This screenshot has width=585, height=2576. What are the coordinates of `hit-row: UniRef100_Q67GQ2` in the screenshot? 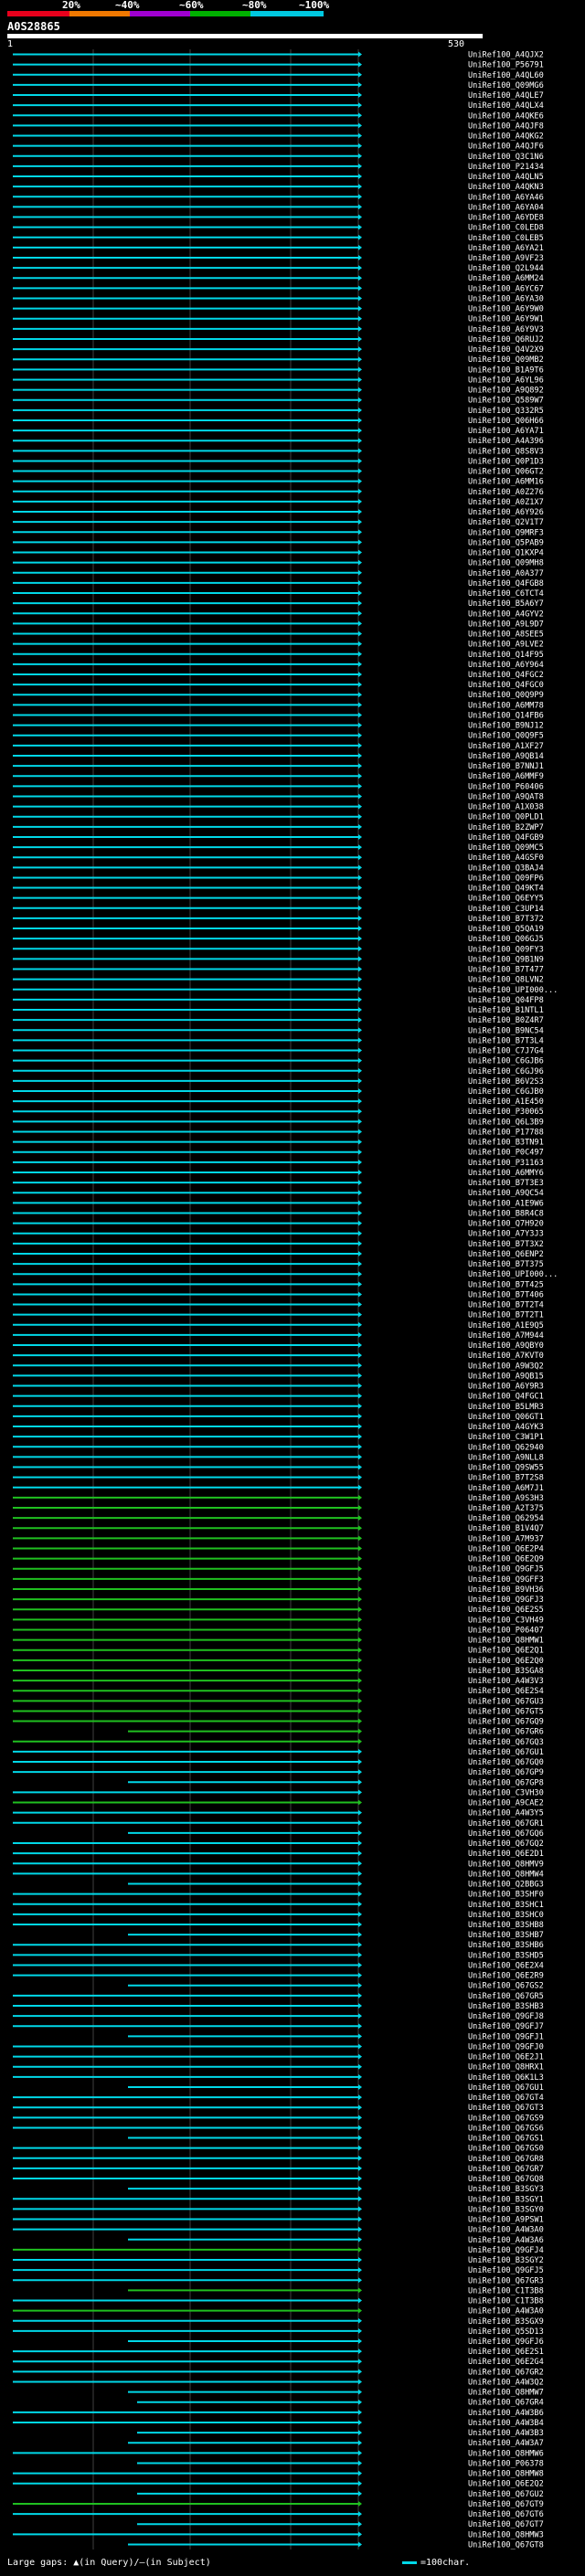 It's located at (279, 1844).